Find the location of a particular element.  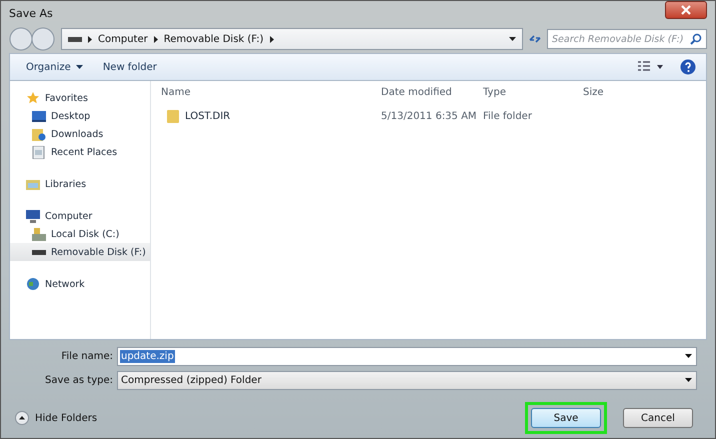

sidebar-item: Local Disk (C:) is located at coordinates (80, 234).